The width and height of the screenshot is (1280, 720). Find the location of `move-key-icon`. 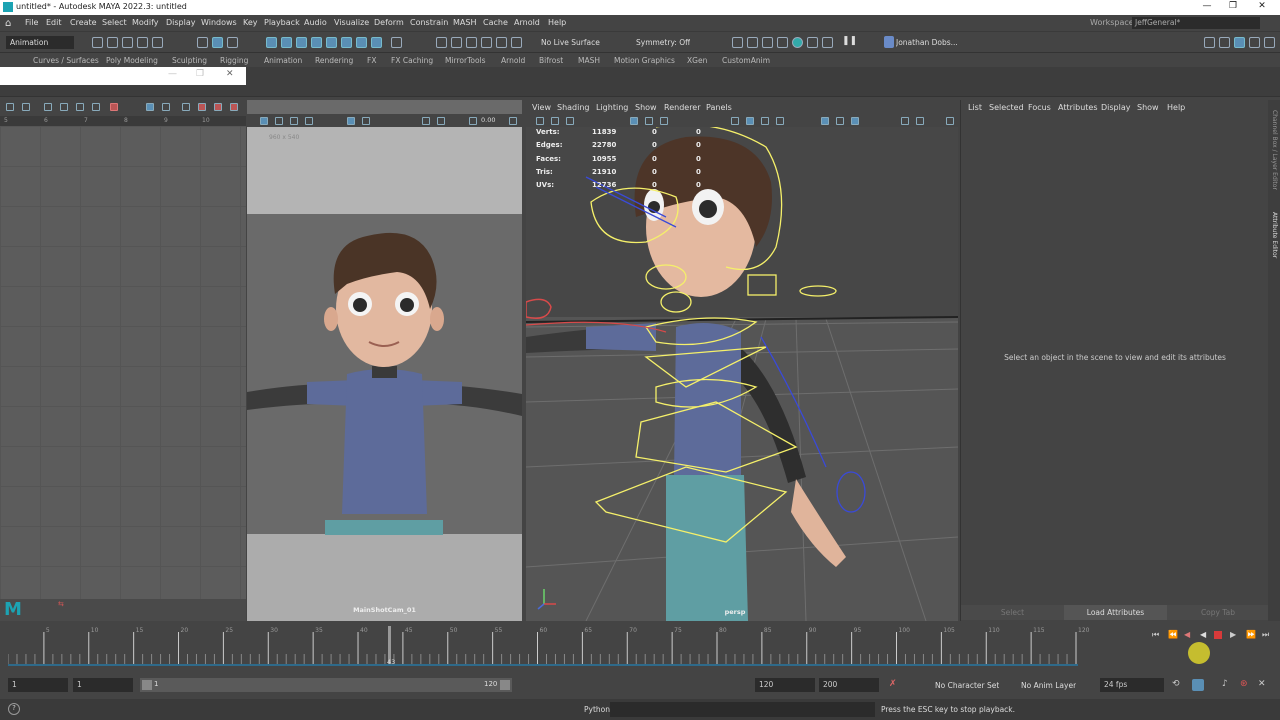

move-key-icon is located at coordinates (10, 107).